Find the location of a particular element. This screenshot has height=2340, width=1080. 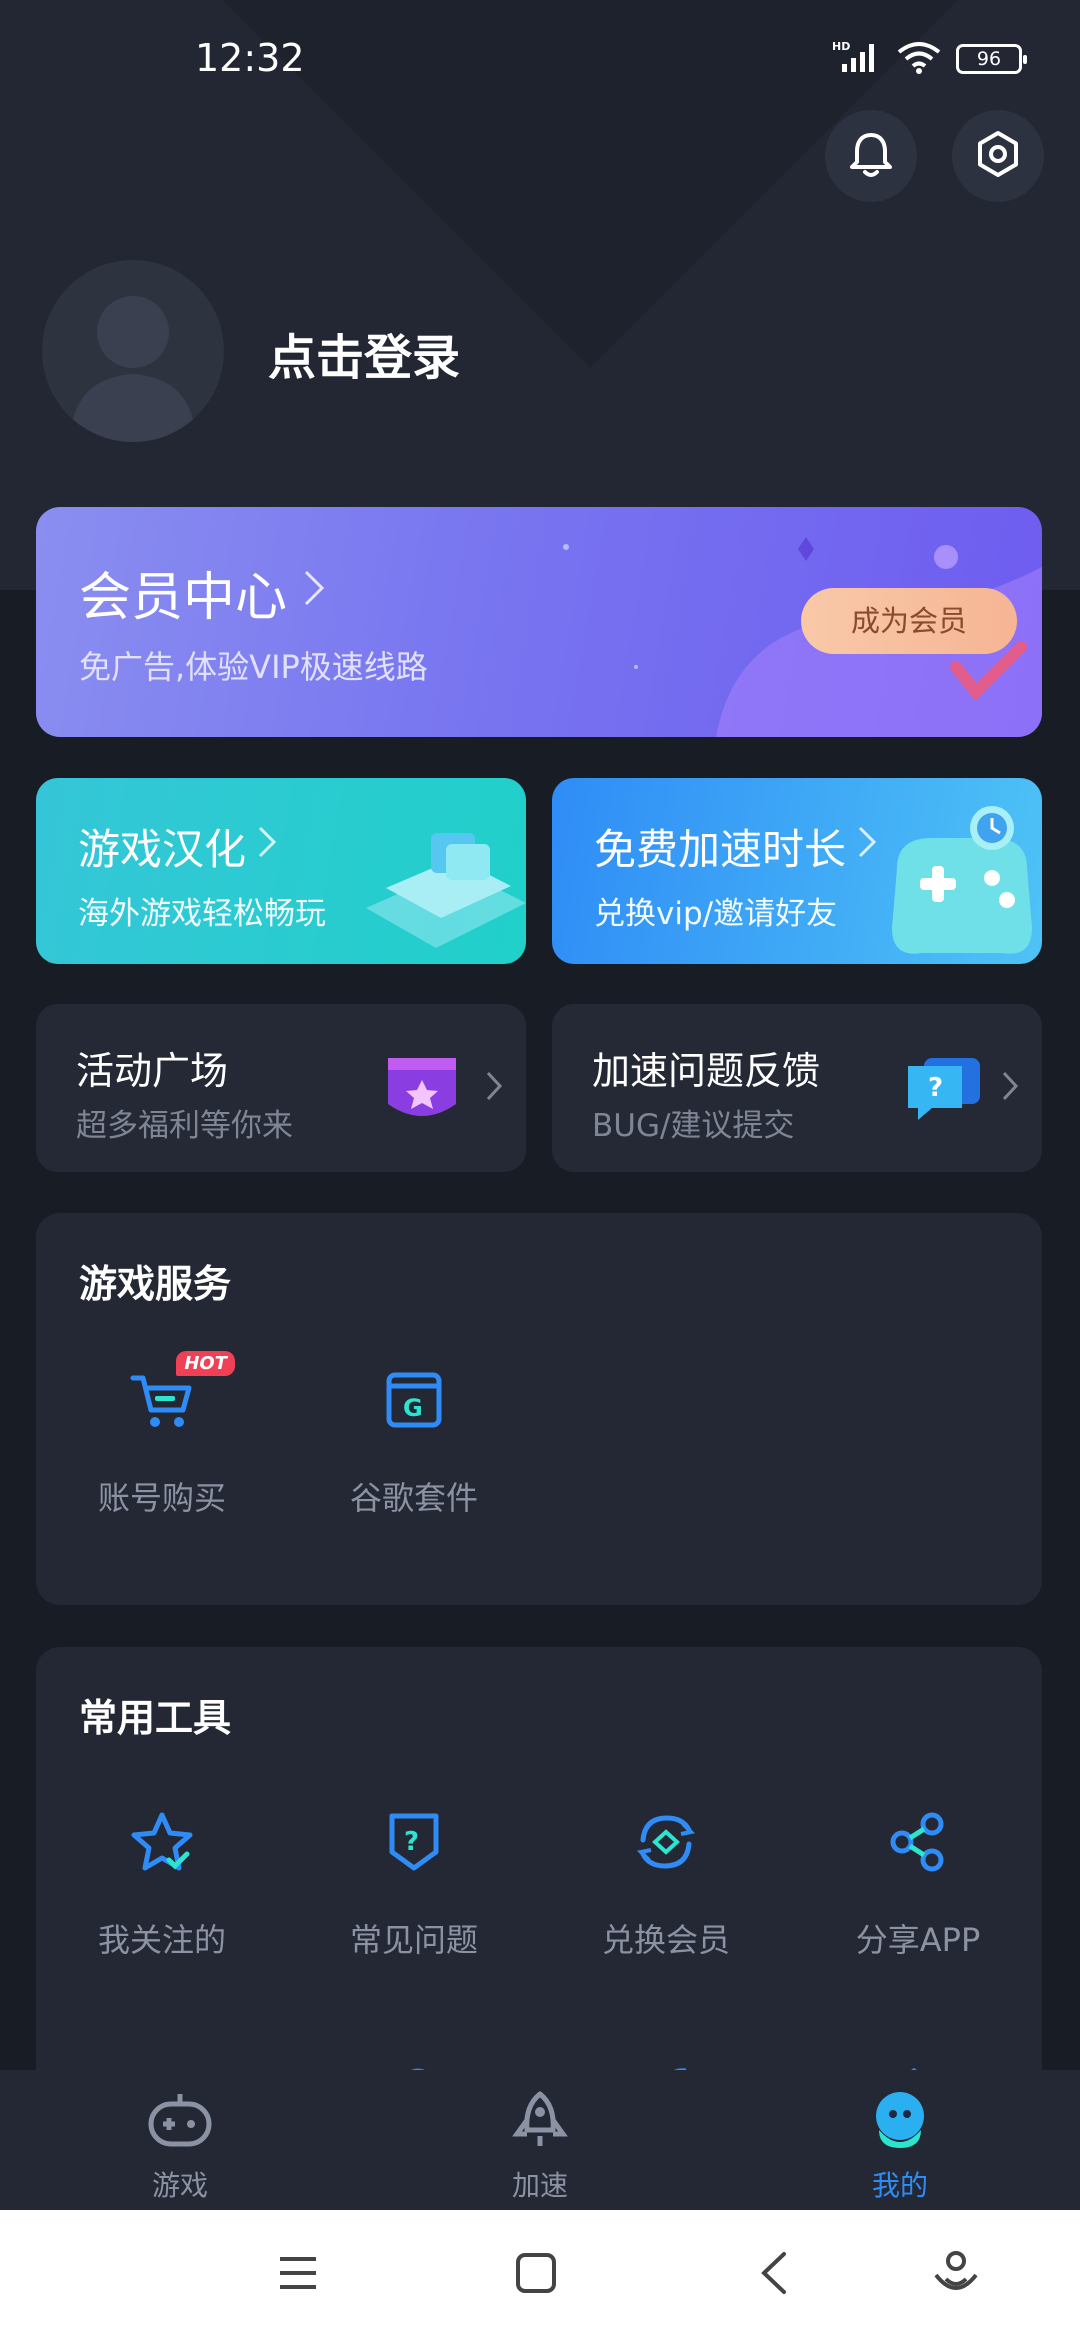

bell-icon is located at coordinates (871, 156).